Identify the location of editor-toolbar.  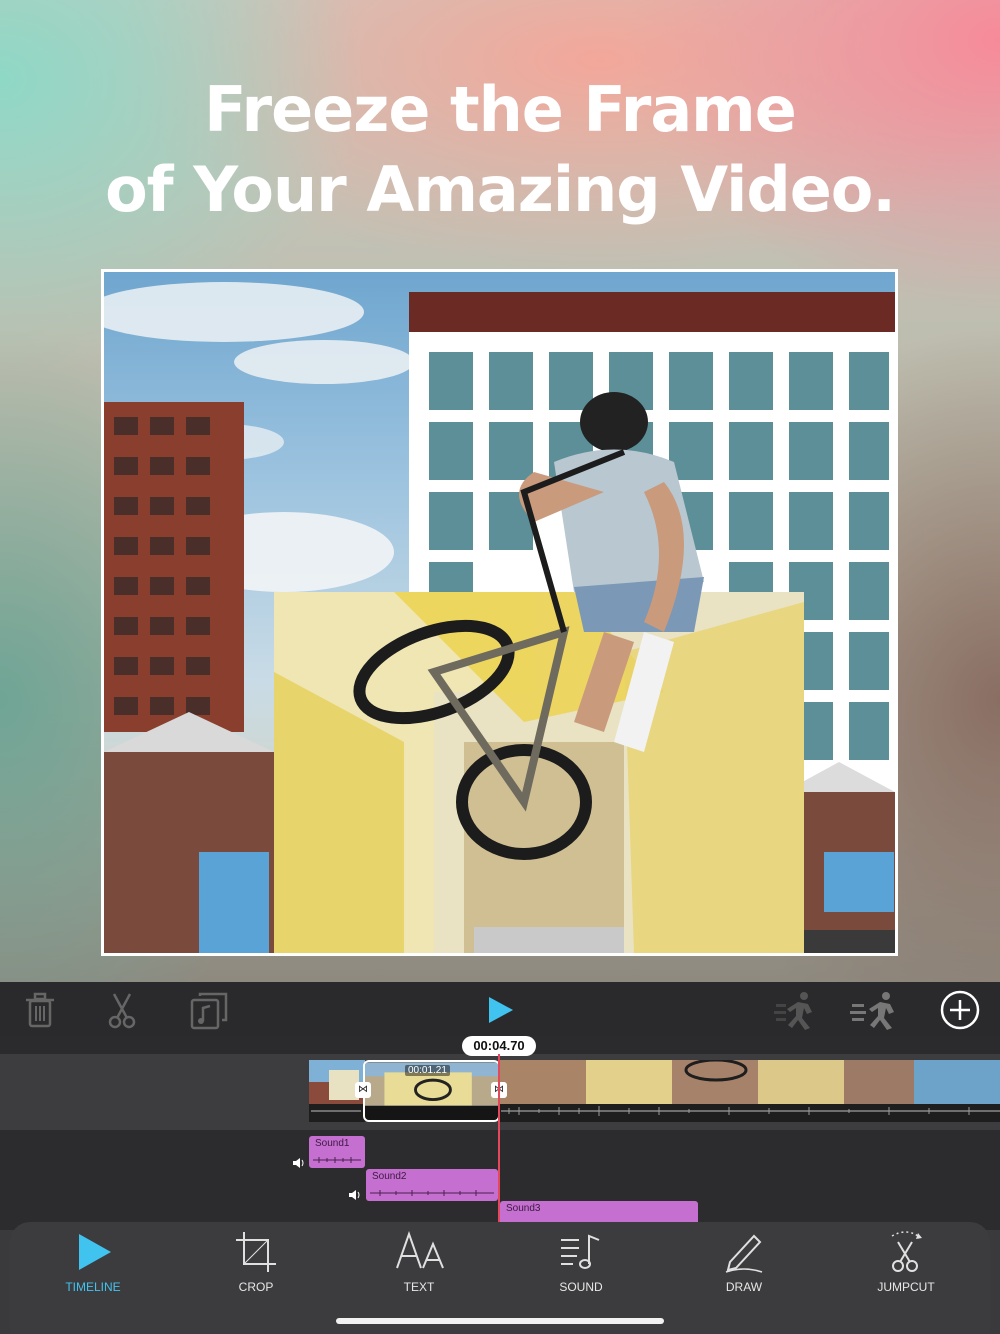
(500, 1009).